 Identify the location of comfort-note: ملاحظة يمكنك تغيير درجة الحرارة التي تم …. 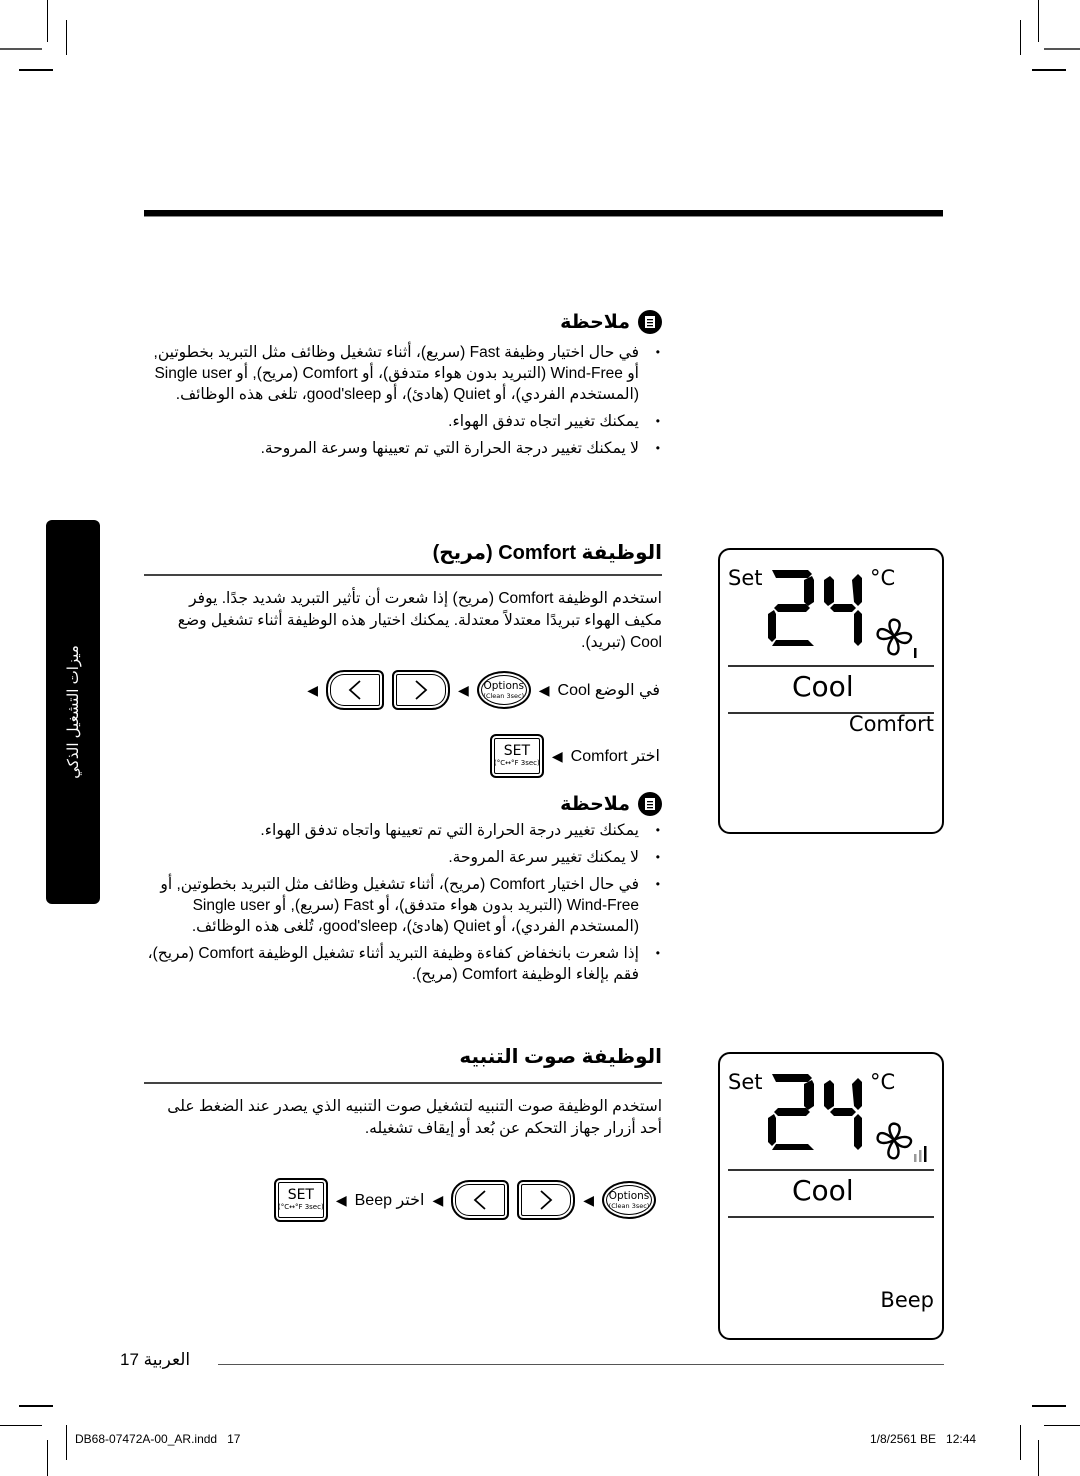
(403, 891).